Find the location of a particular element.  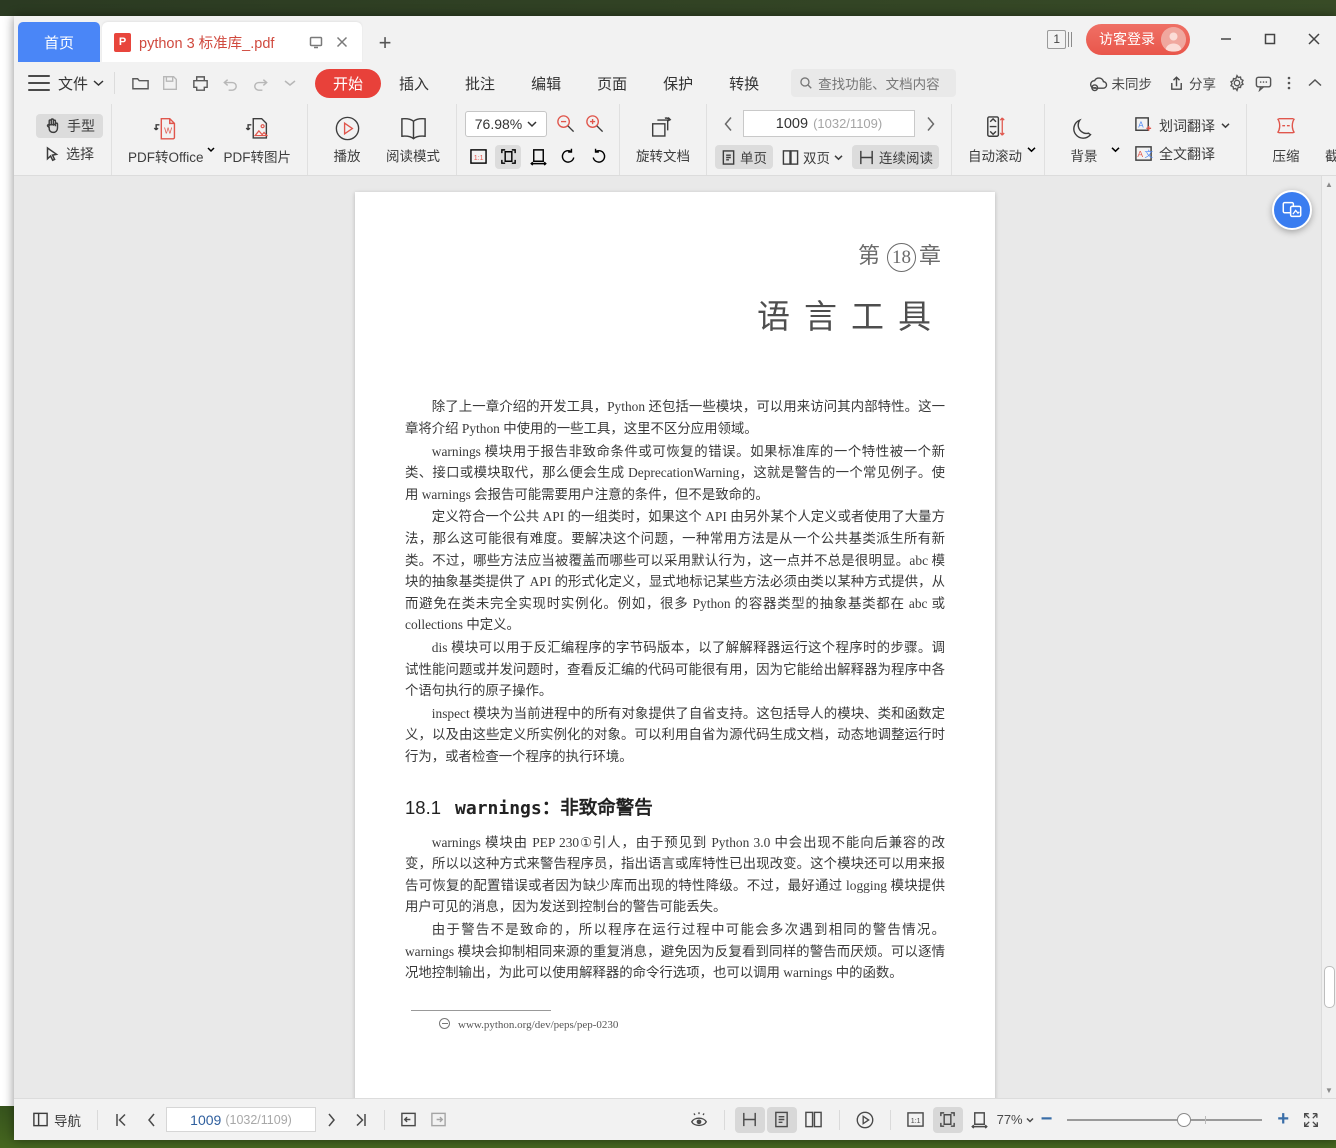

undo-icon is located at coordinates (230, 83).